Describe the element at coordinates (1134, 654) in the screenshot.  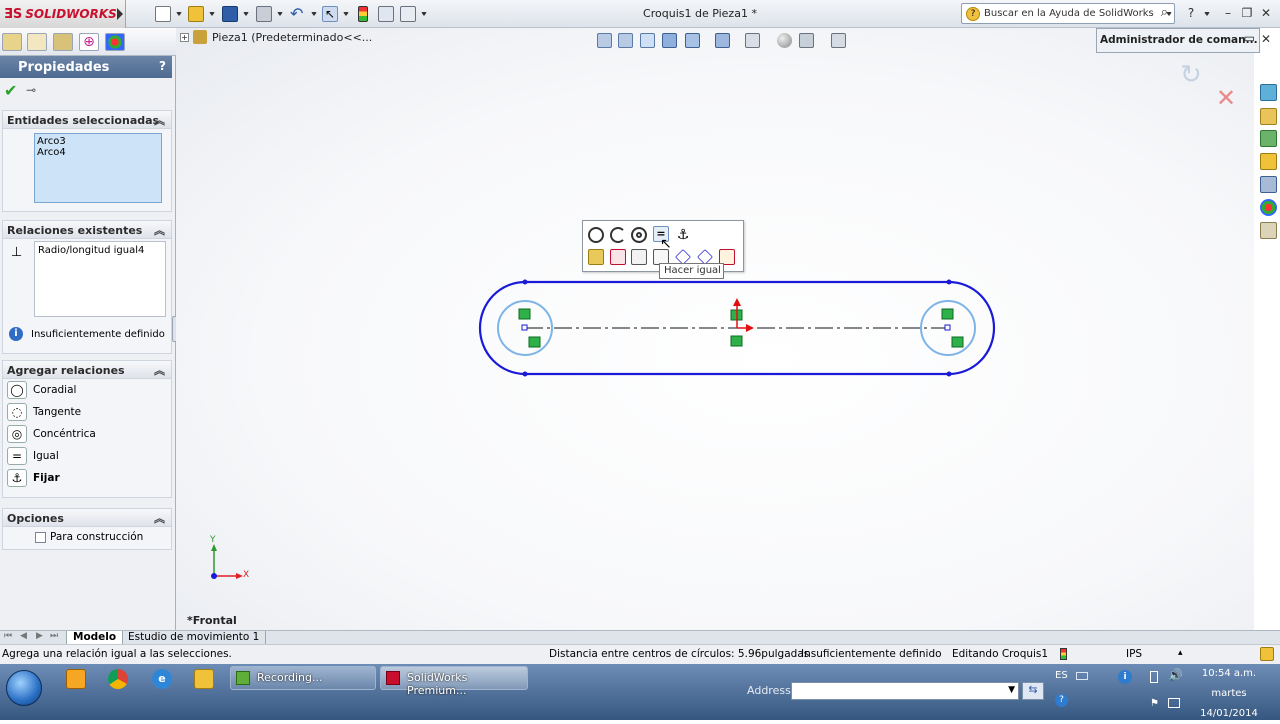
I see `status-units: IPS` at that location.